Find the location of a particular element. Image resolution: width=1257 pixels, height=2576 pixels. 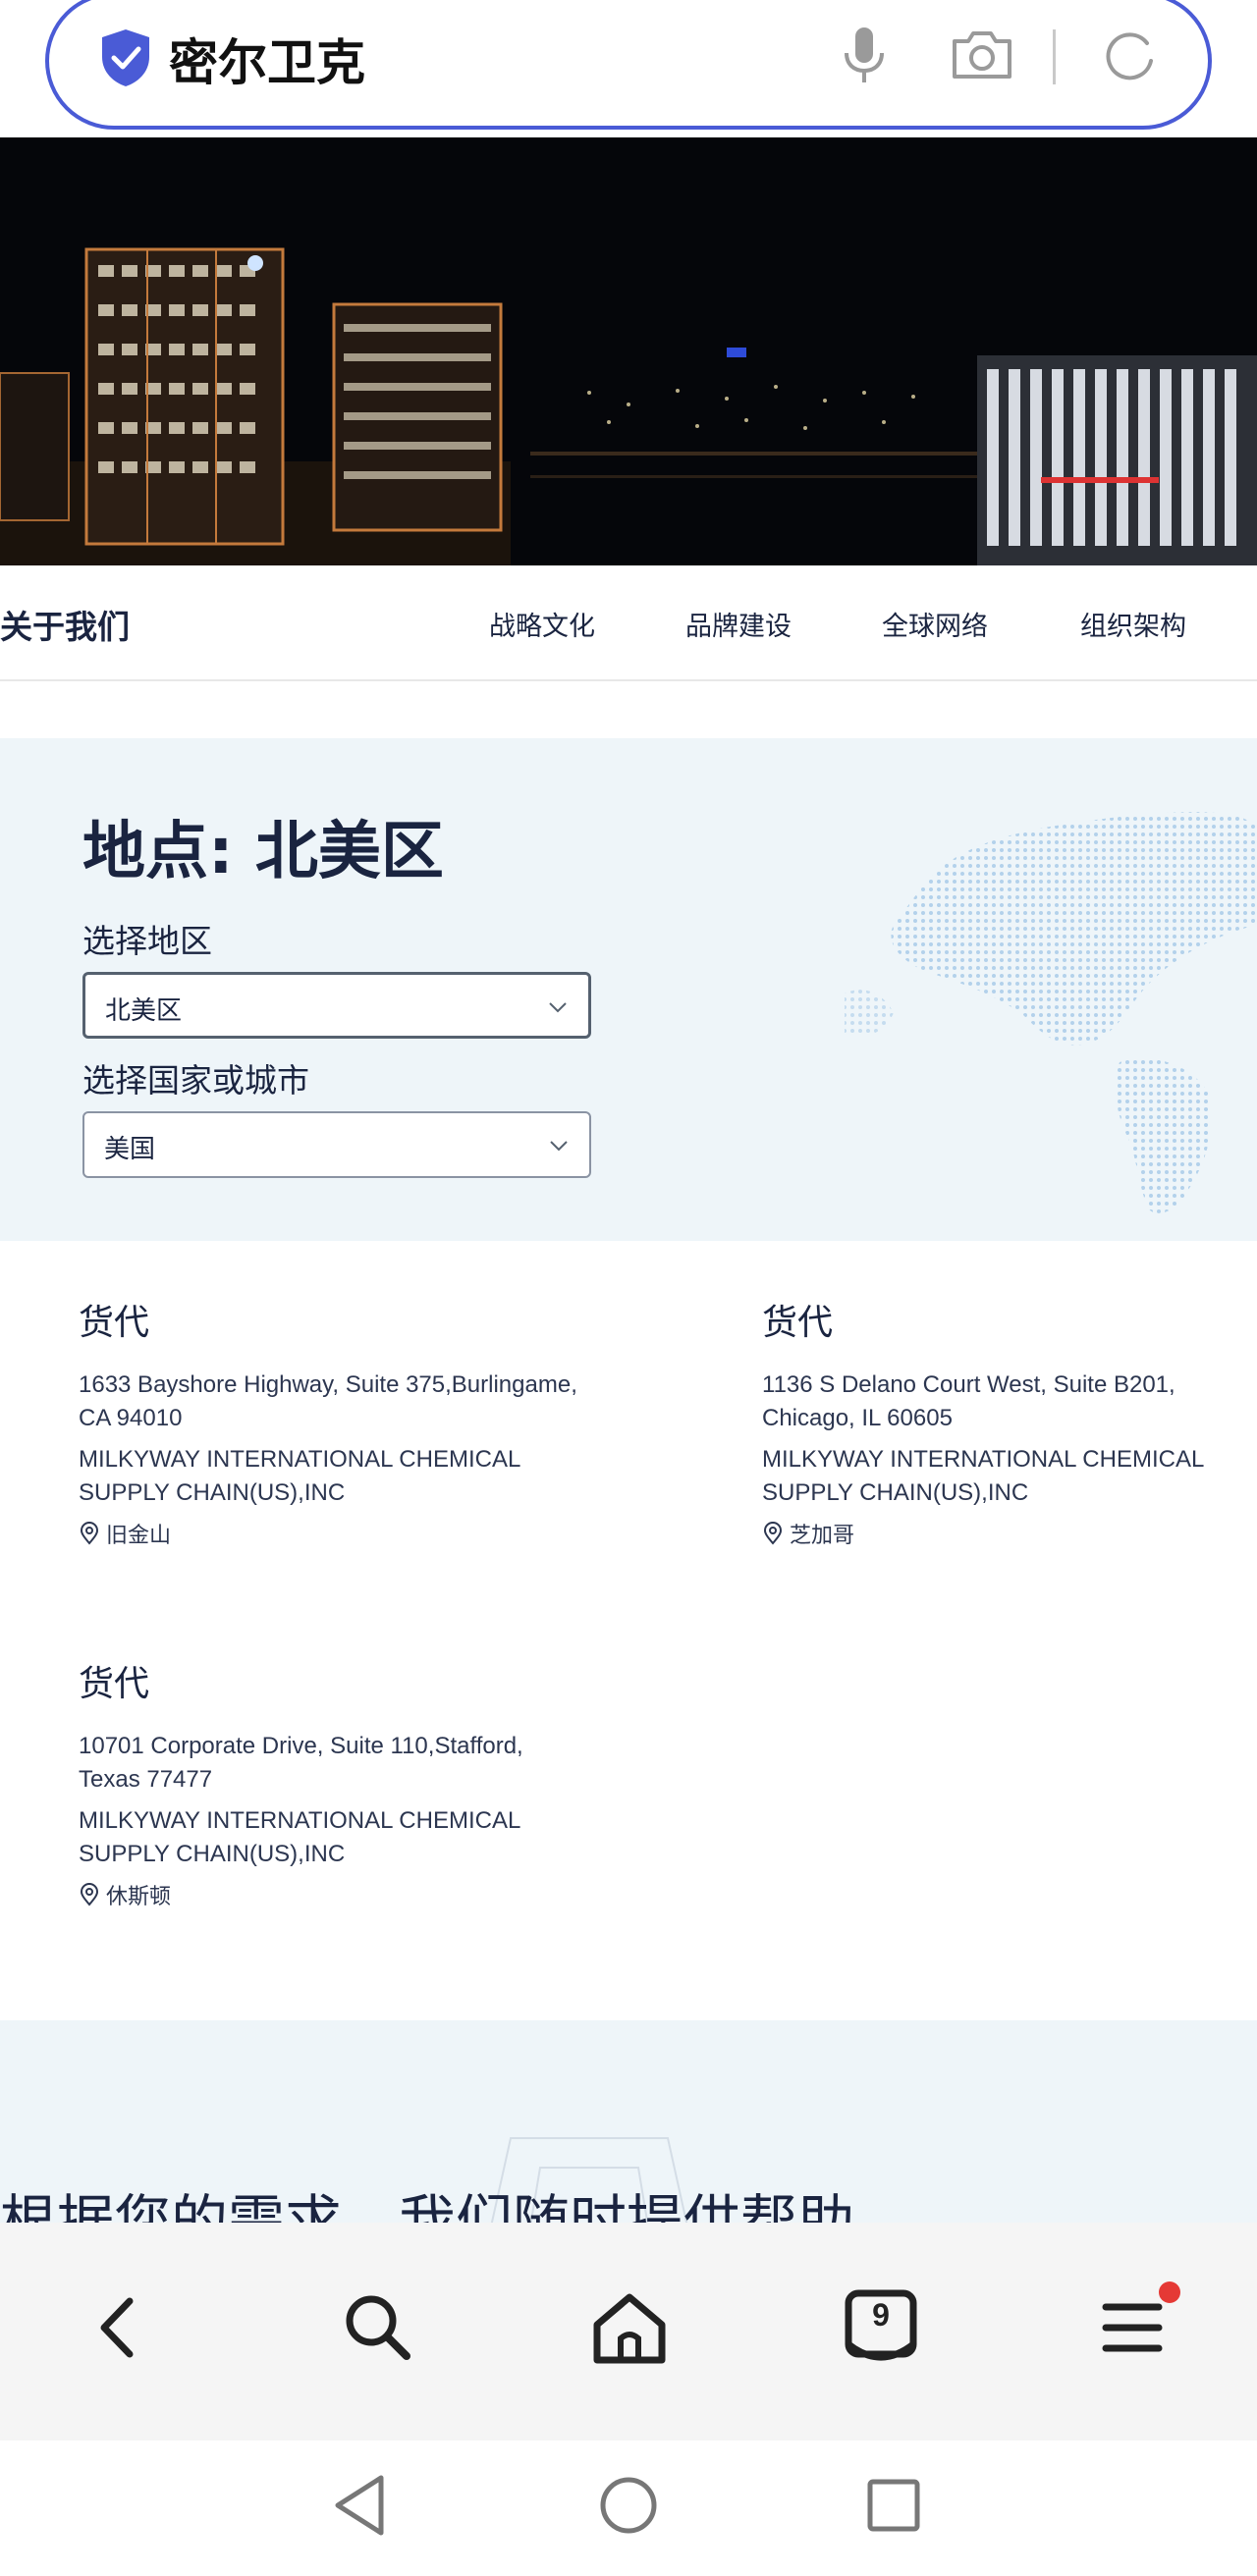

office-city-name: 休斯顿 is located at coordinates (139, 1897).